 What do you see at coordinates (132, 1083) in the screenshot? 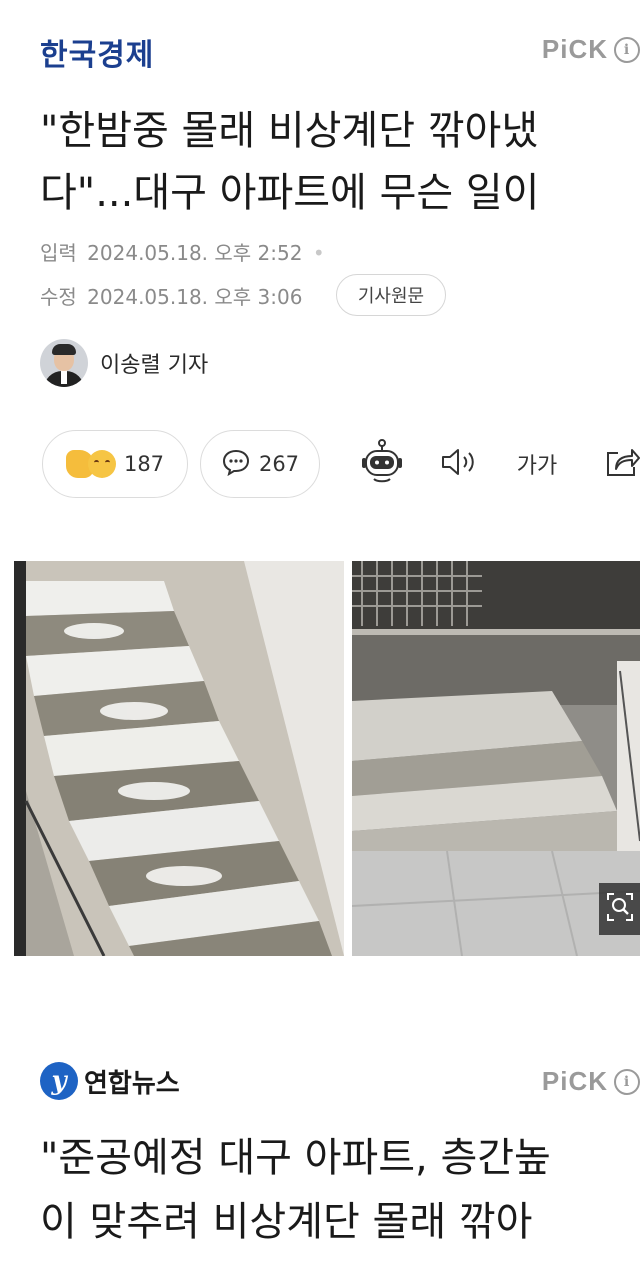
I see `press-name-2: 연합뉴스` at bounding box center [132, 1083].